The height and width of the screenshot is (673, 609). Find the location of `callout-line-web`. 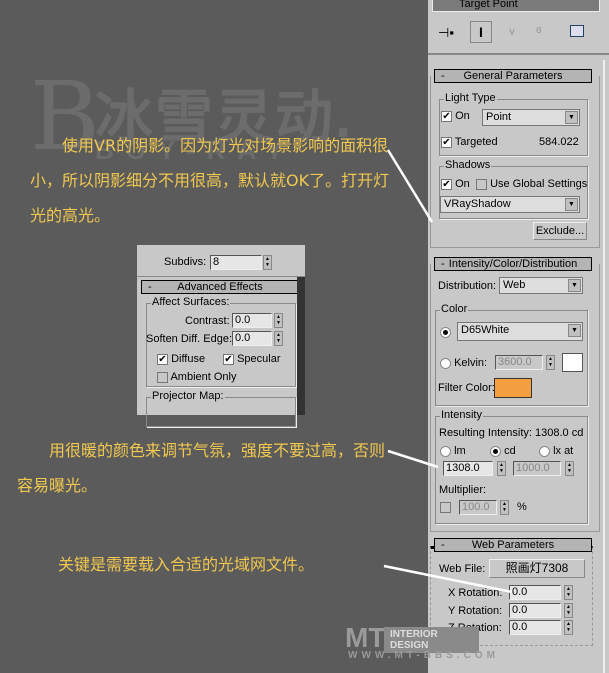

callout-line-web is located at coordinates (448, 579).